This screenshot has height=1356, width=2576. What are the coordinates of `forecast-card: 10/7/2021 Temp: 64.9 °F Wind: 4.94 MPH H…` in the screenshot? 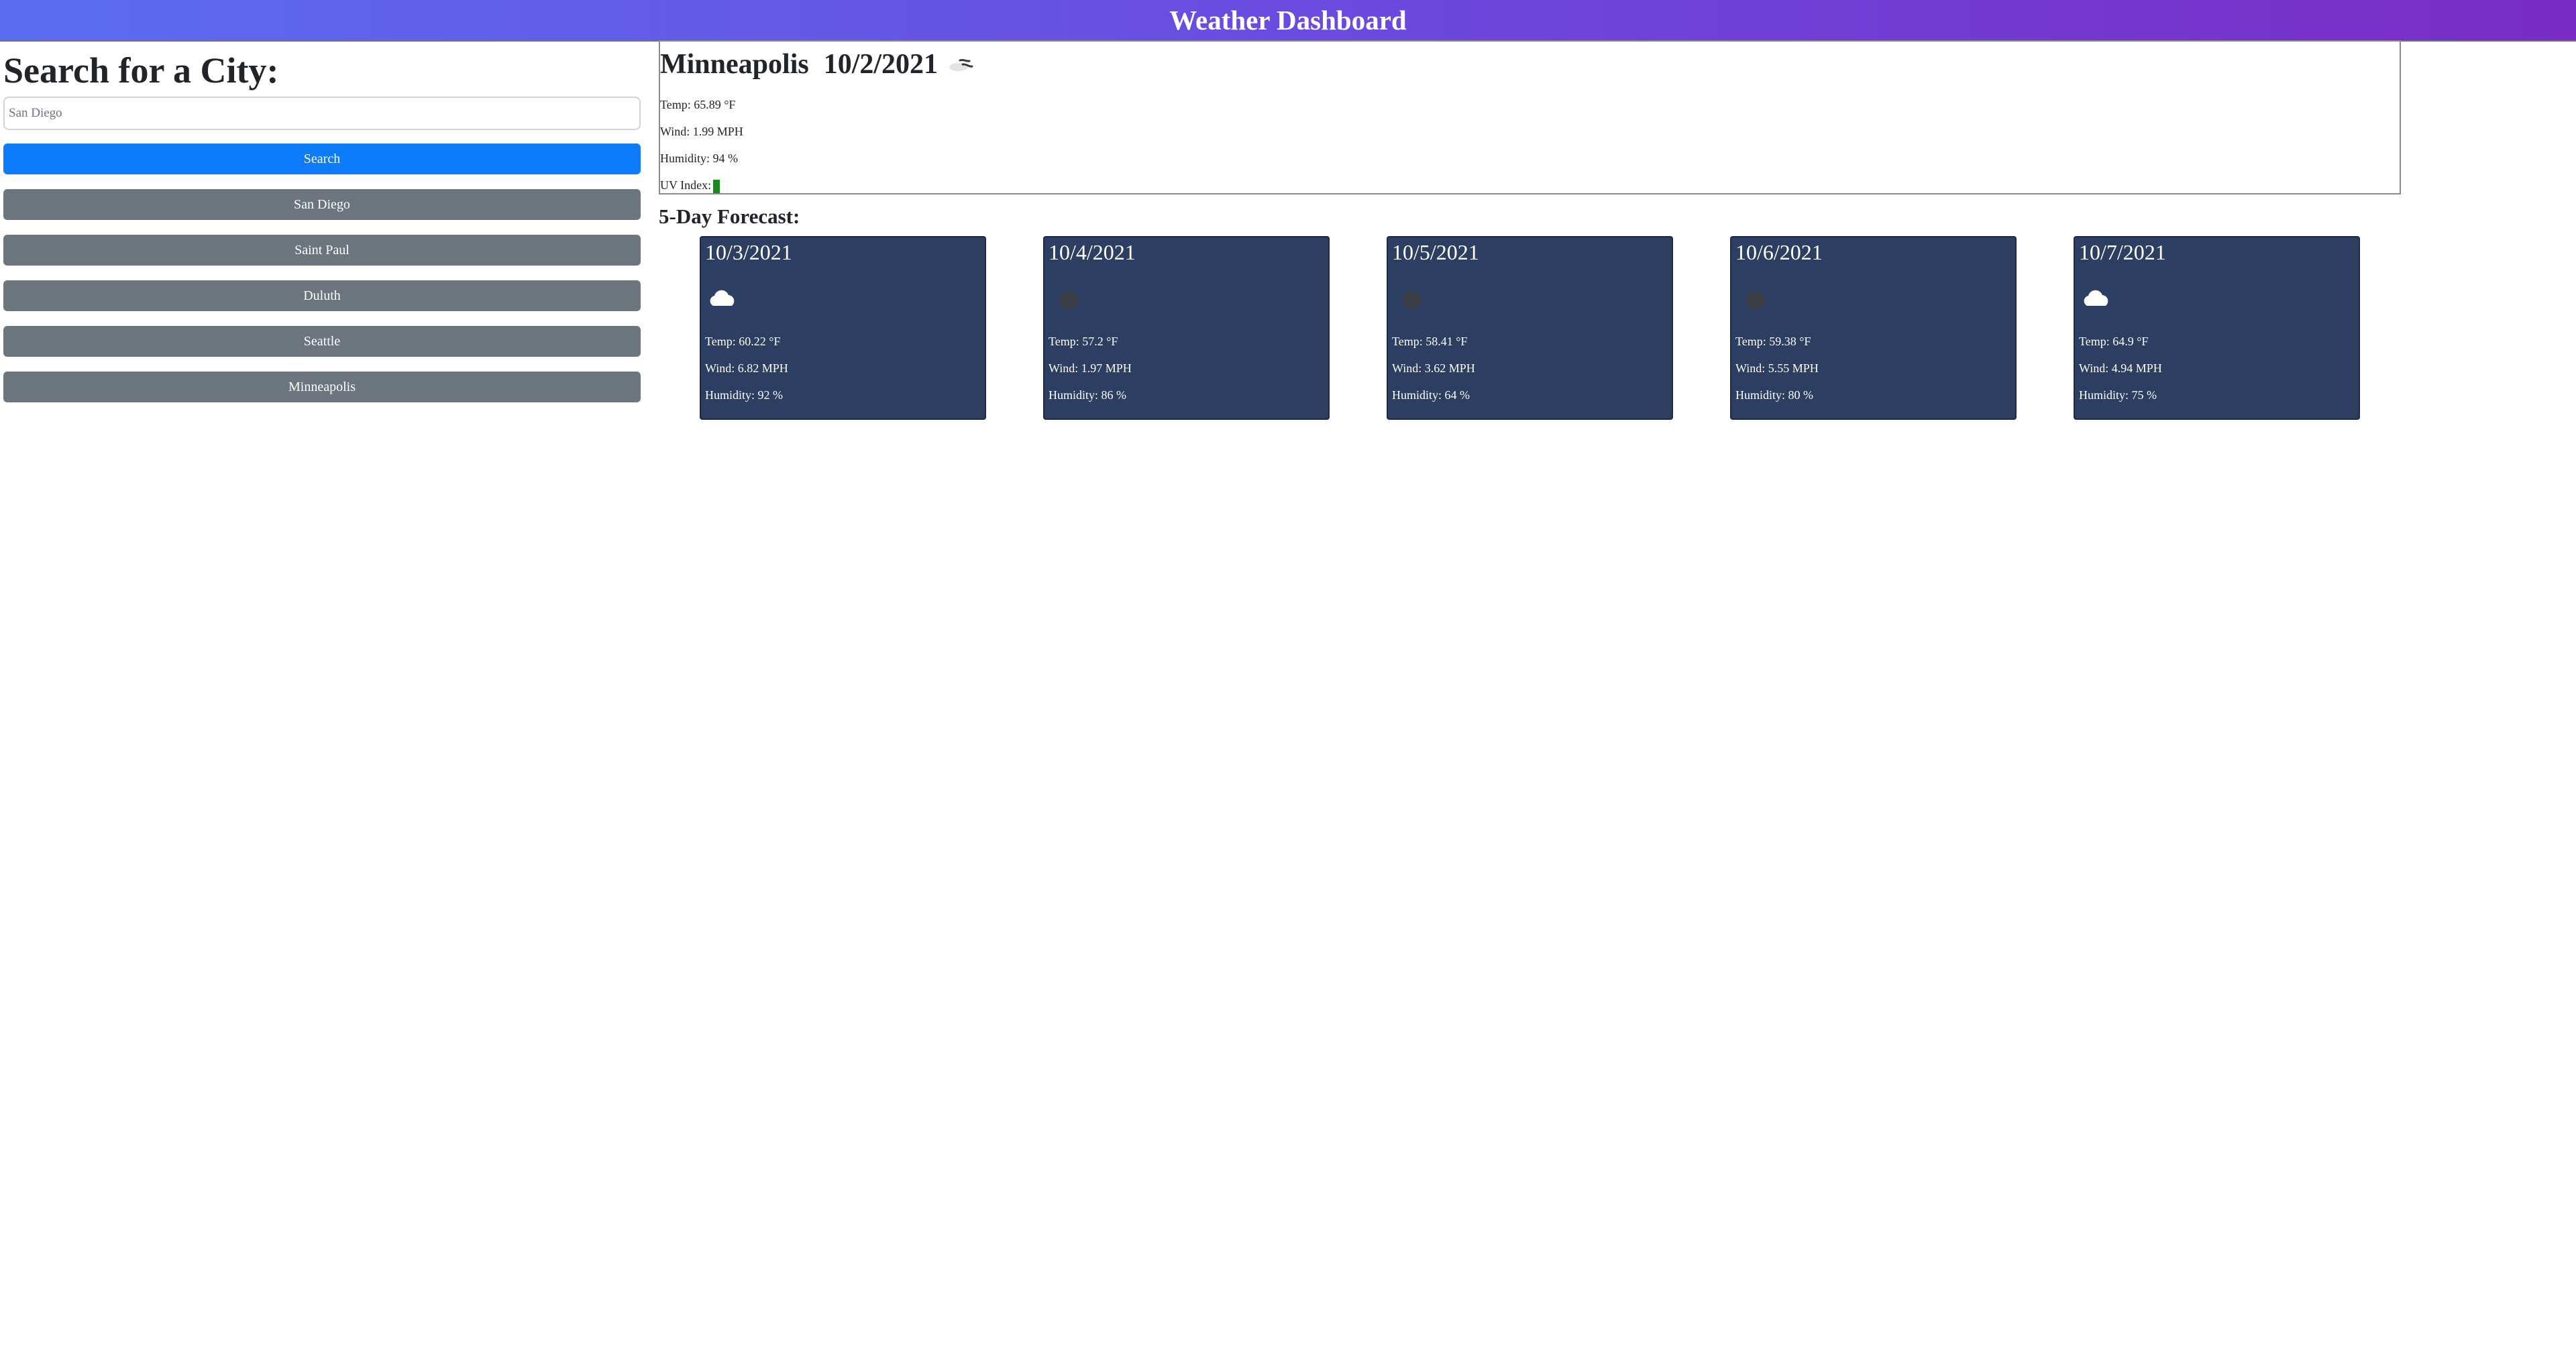 It's located at (2217, 328).